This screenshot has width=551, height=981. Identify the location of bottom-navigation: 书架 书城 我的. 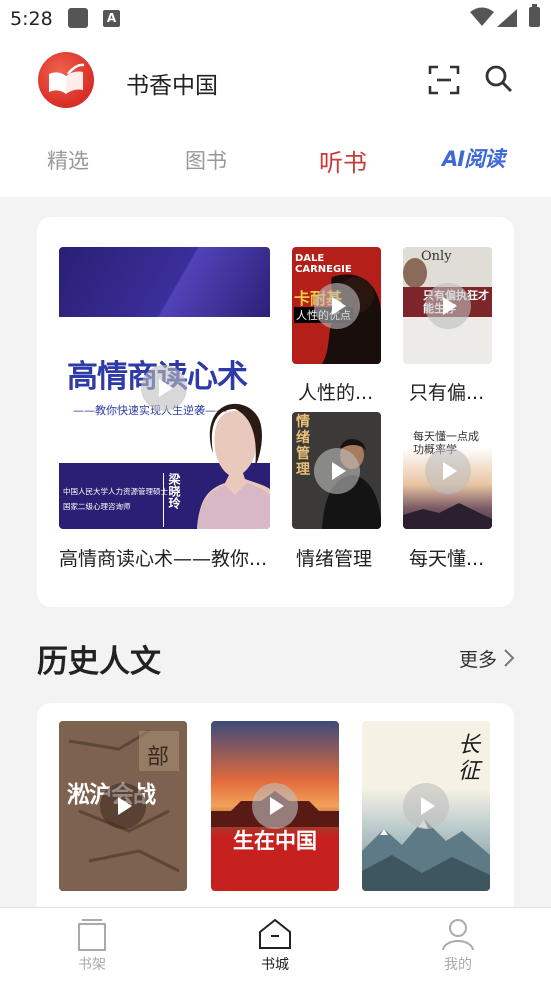
(275, 944).